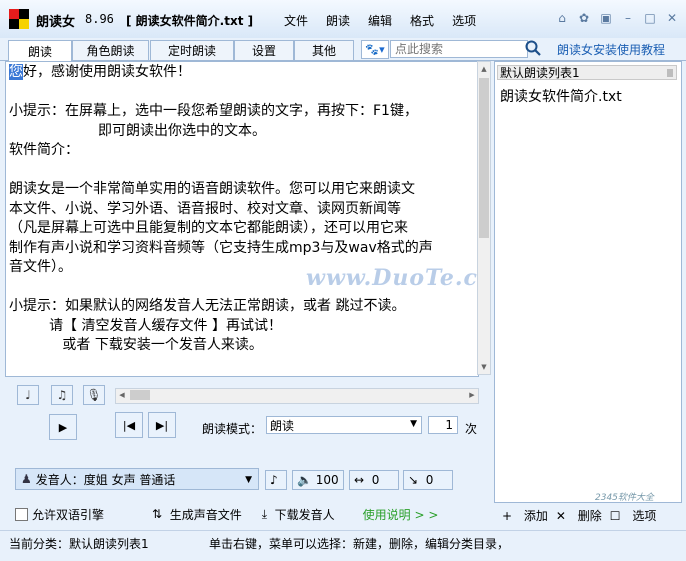 This screenshot has height=561, width=686. Describe the element at coordinates (19, 19) in the screenshot. I see `app-logo-icon` at that location.